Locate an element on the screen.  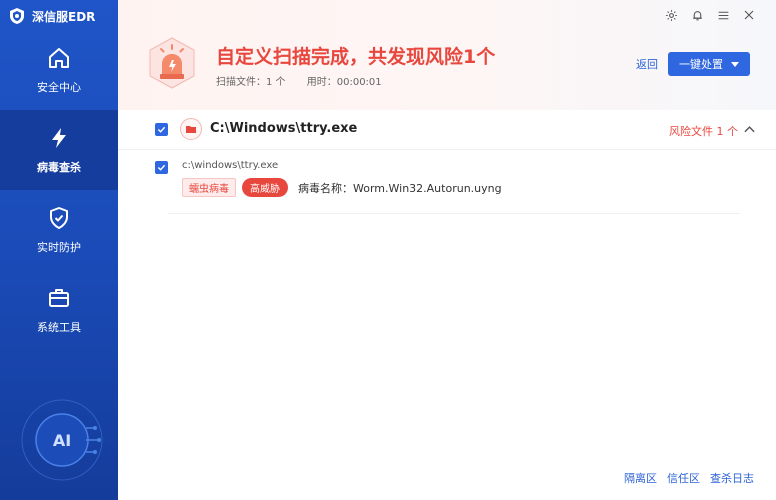
item-divider is located at coordinates (454, 213).